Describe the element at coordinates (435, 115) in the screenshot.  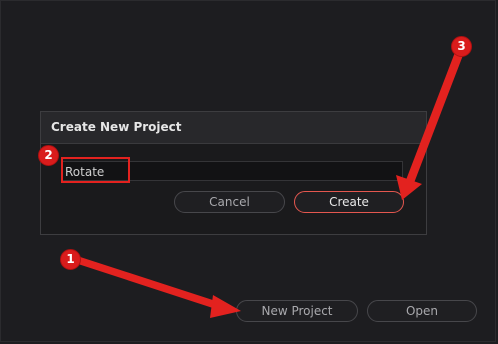
I see `arrow-3-shaft` at that location.